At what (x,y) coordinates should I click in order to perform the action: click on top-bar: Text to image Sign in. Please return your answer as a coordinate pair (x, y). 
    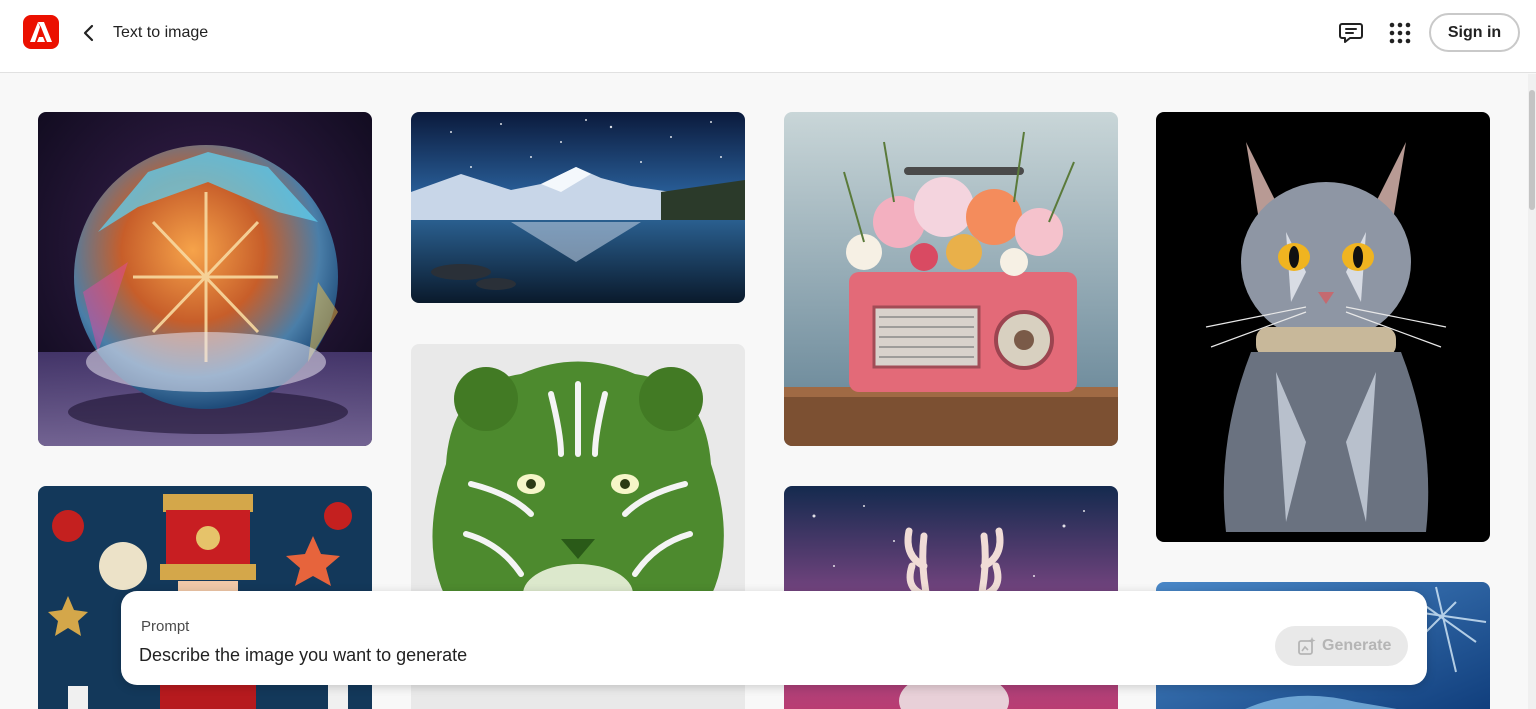
    Looking at the image, I should click on (768, 36).